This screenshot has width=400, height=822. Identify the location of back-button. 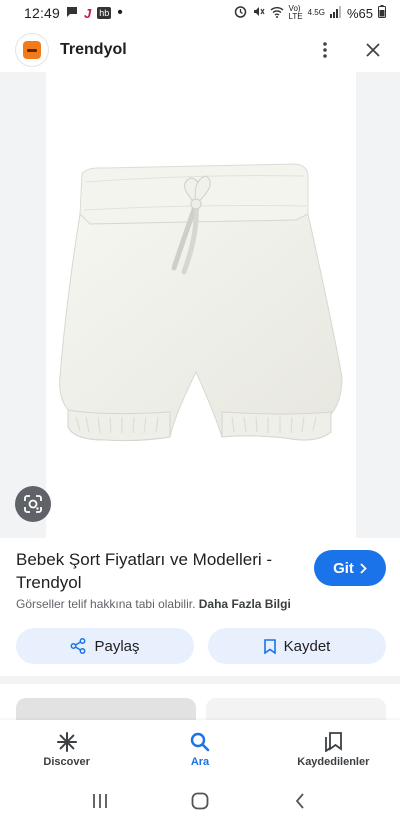
(300, 801).